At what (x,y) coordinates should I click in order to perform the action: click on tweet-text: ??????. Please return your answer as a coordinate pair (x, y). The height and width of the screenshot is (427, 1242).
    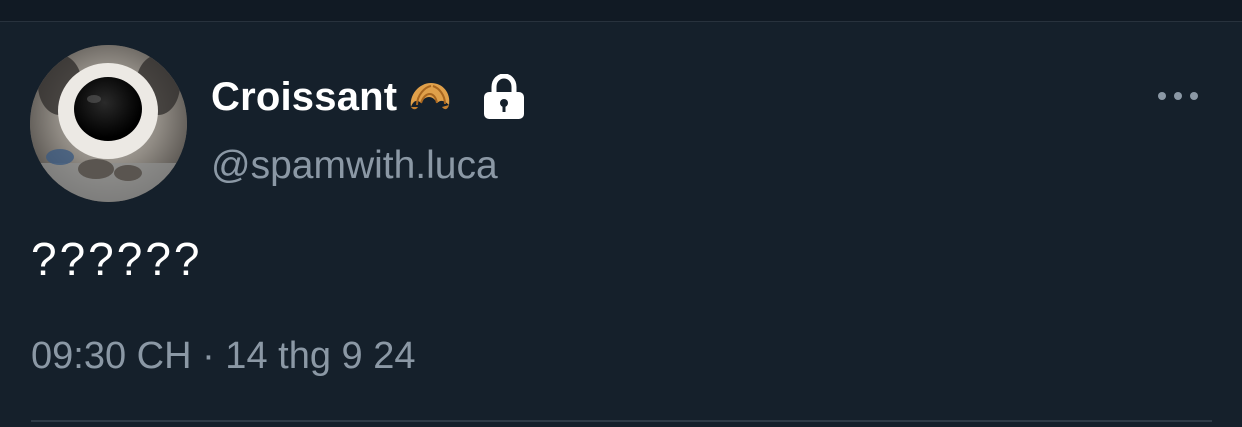
    Looking at the image, I should click on (117, 259).